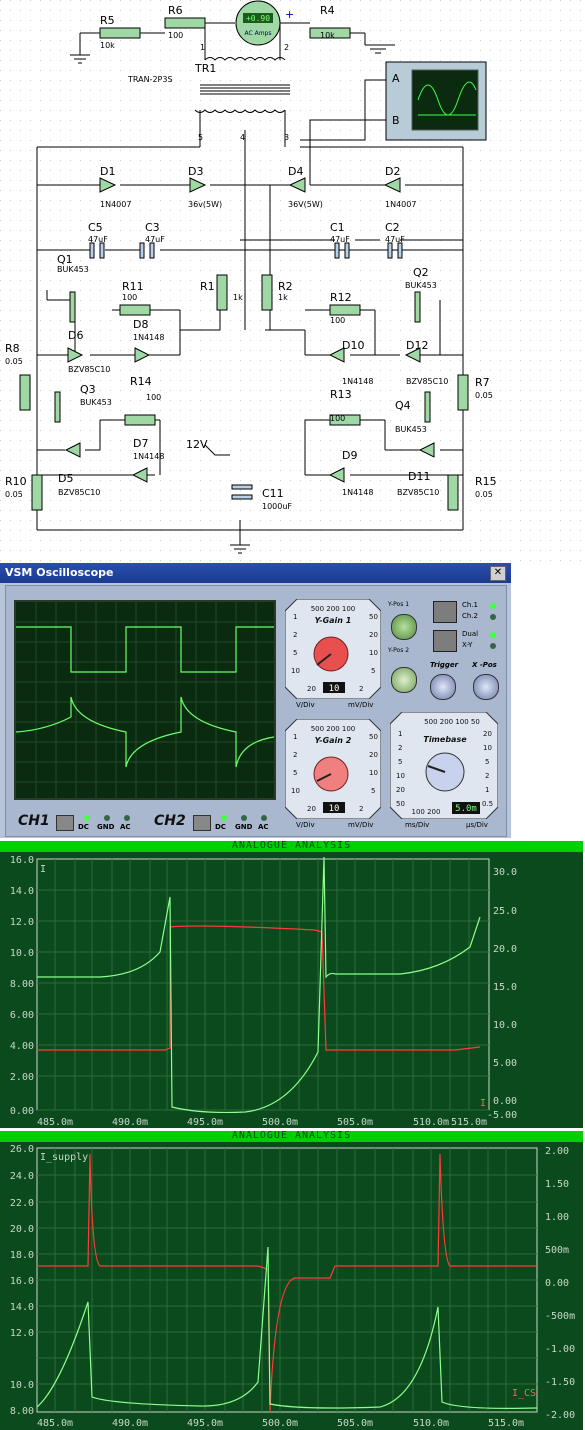 The width and height of the screenshot is (585, 1430). What do you see at coordinates (445, 641) in the screenshot?
I see `mode-select-button` at bounding box center [445, 641].